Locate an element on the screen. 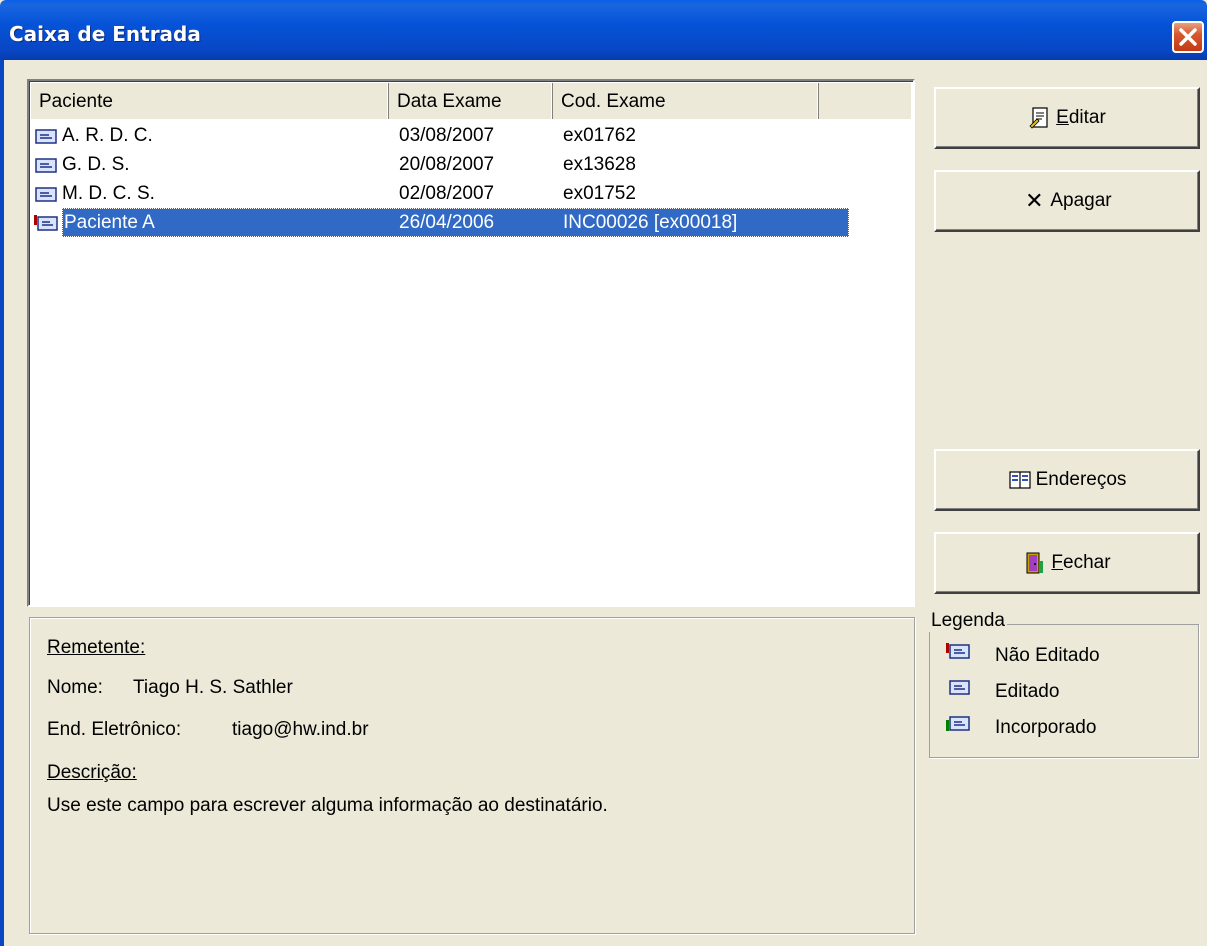 The height and width of the screenshot is (946, 1207). patient-cell: Paciente A is located at coordinates (109, 222).